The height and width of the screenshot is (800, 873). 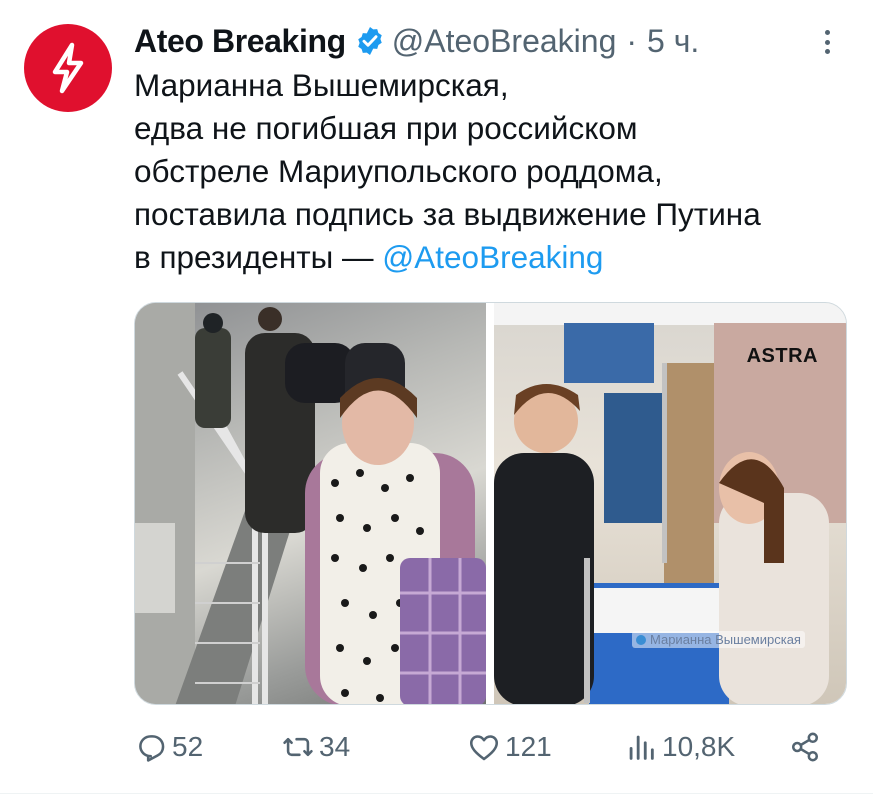 I want to click on tweet-text-line: Марианна Вышемирская,, so click(x=321, y=85).